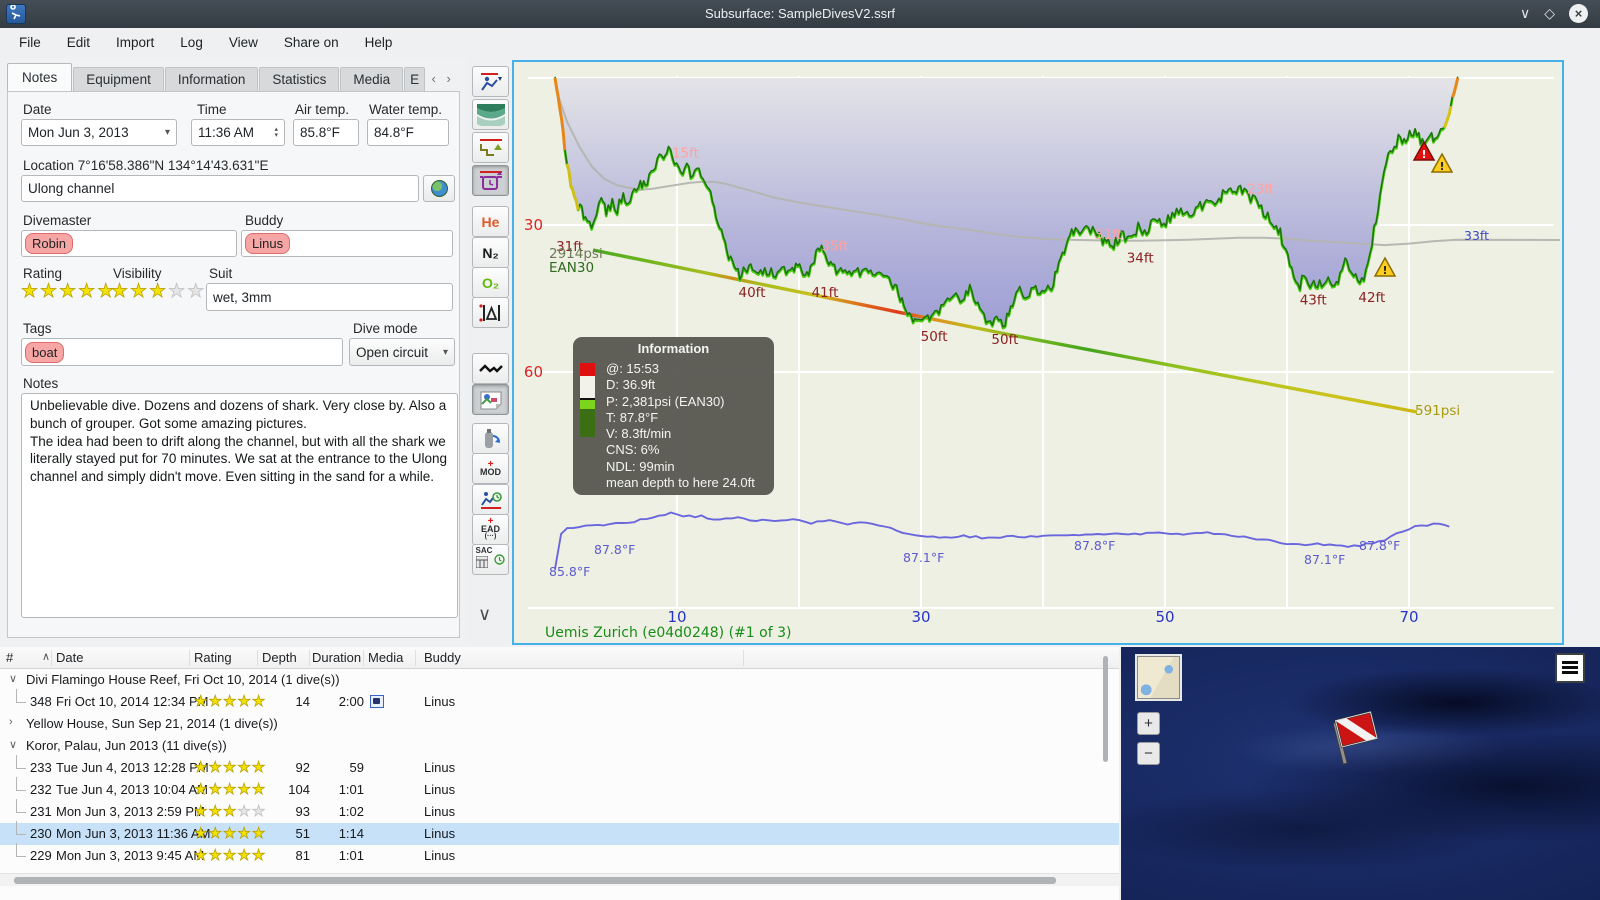 Image resolution: width=1600 pixels, height=900 pixels. Describe the element at coordinates (45, 352) in the screenshot. I see `tag-chip: boat` at that location.